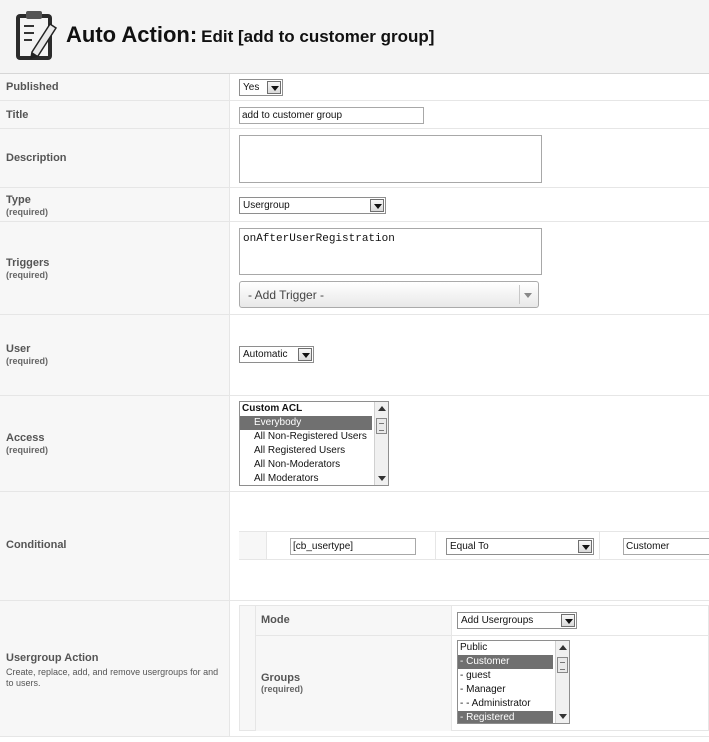 The image size is (709, 742). What do you see at coordinates (312, 205) in the screenshot?
I see `type-select: Usergroup` at bounding box center [312, 205].